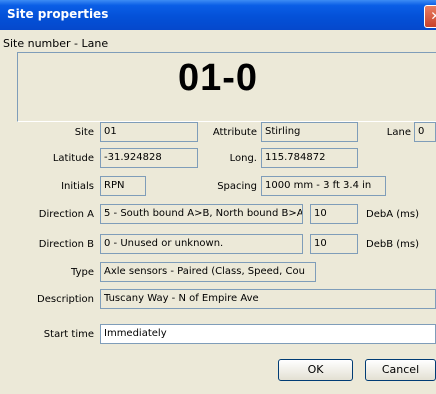 Image resolution: width=436 pixels, height=394 pixels. What do you see at coordinates (66, 244) in the screenshot?
I see `direction-b-label: Direction B` at bounding box center [66, 244].